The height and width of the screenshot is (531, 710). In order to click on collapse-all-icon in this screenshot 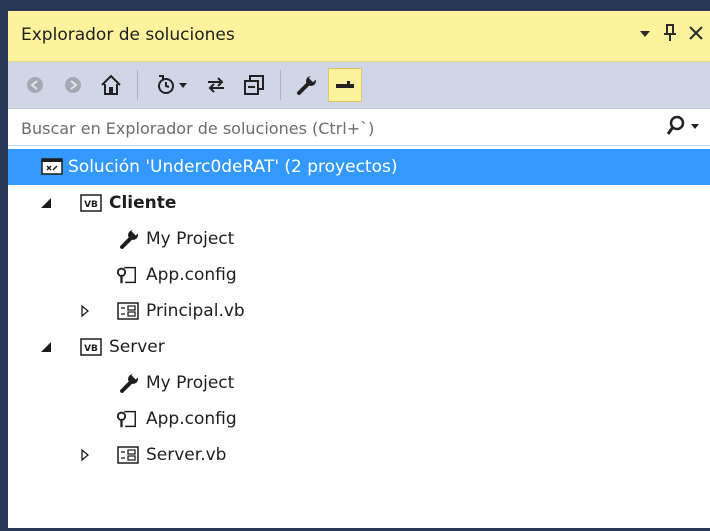, I will do `click(254, 85)`.